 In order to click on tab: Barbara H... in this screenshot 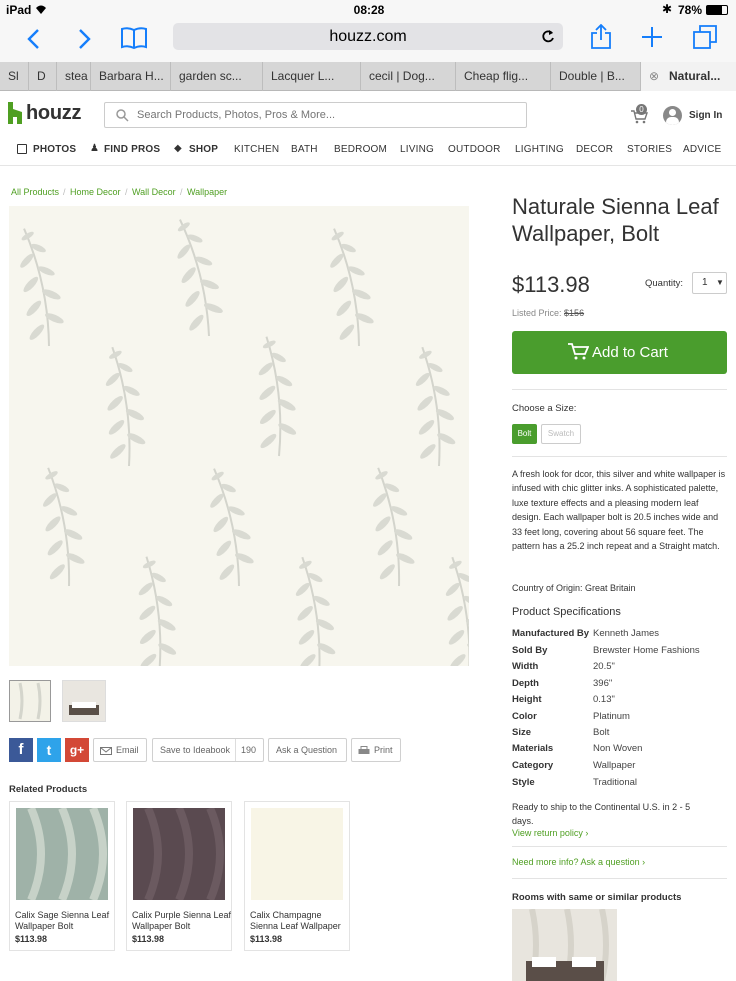, I will do `click(130, 76)`.